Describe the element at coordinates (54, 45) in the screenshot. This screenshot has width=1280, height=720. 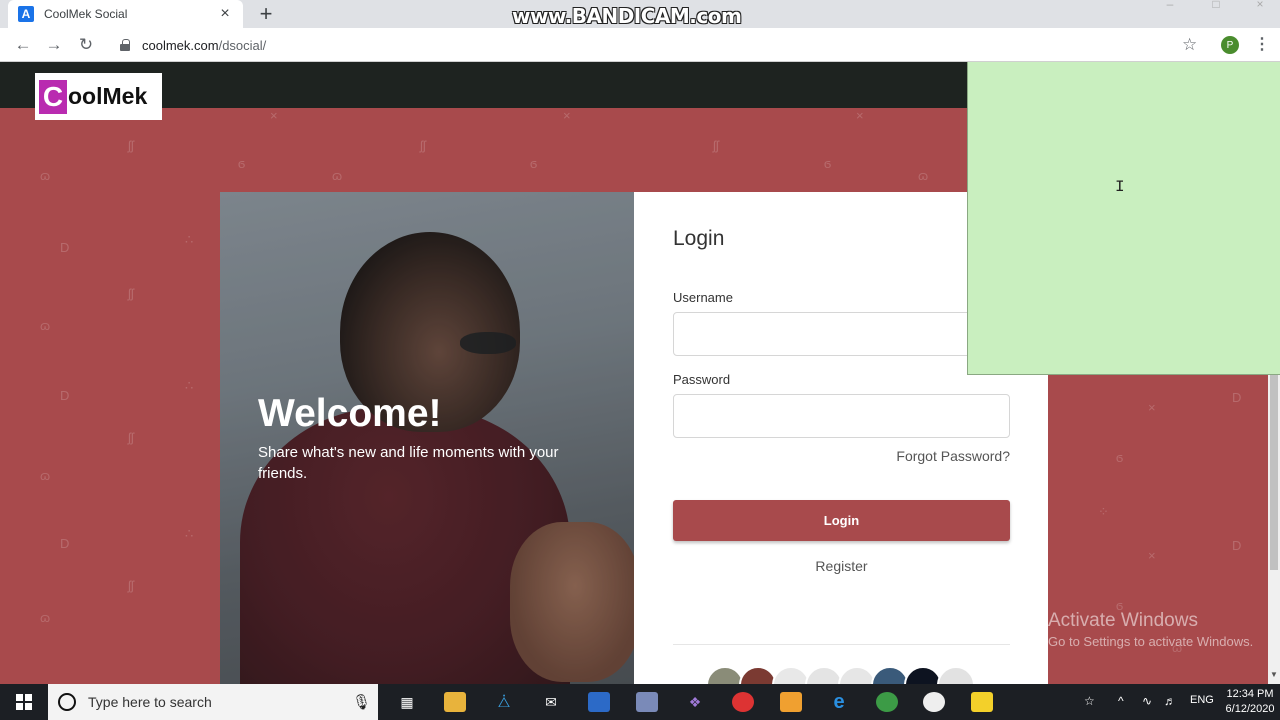
I see `forward-icon: →` at that location.